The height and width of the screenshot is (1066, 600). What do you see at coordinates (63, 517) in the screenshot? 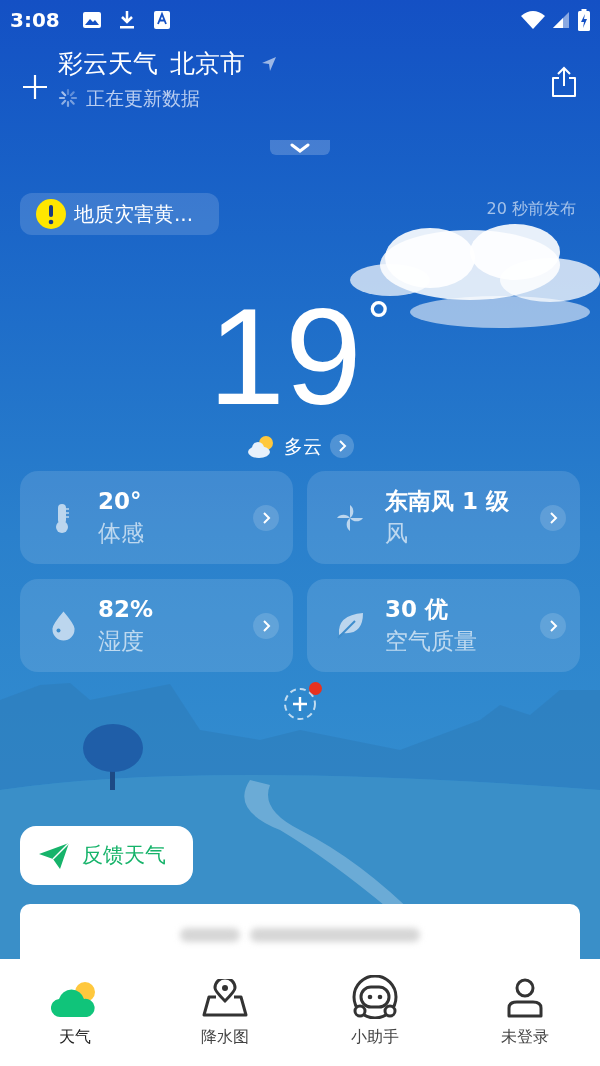
I see `thermometer-icon` at bounding box center [63, 517].